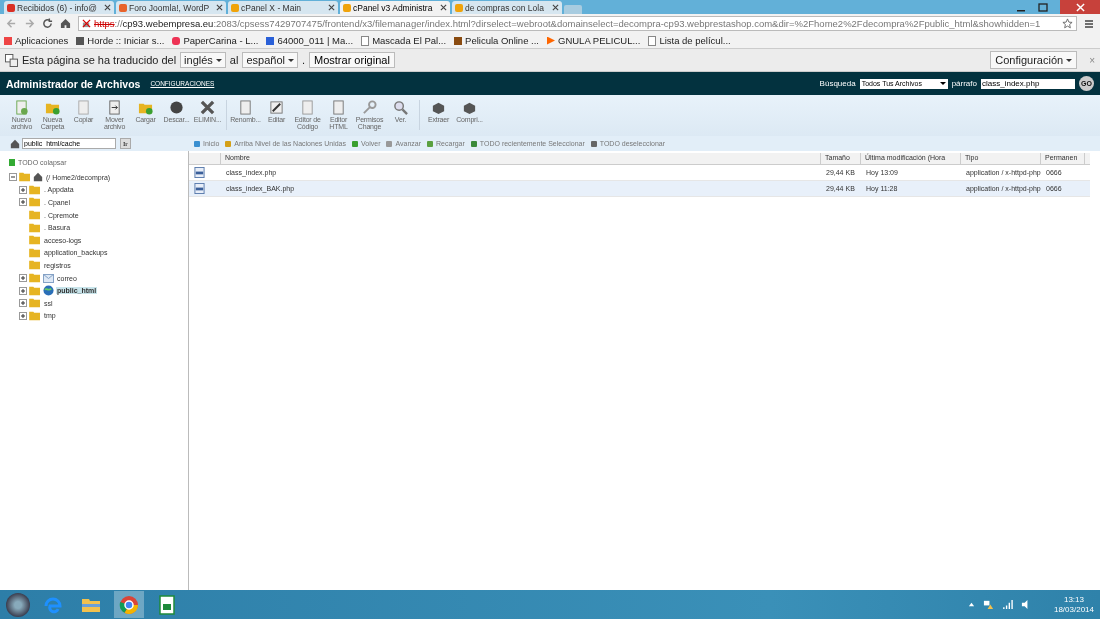 The height and width of the screenshot is (619, 1100). I want to click on spreadsheet-icon, so click(167, 604).